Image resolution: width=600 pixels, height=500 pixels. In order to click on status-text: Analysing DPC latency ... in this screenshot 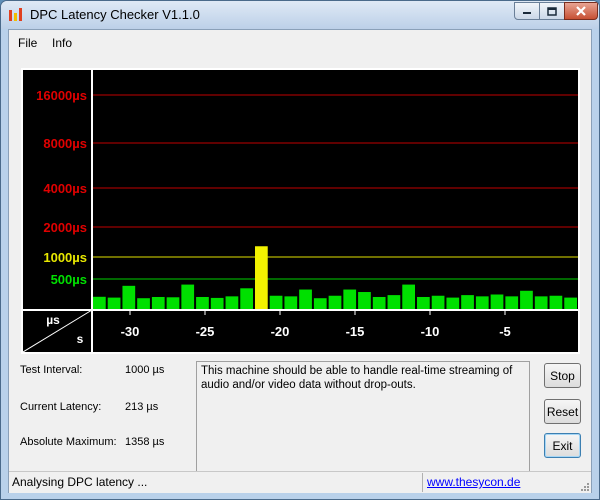, I will do `click(80, 482)`.